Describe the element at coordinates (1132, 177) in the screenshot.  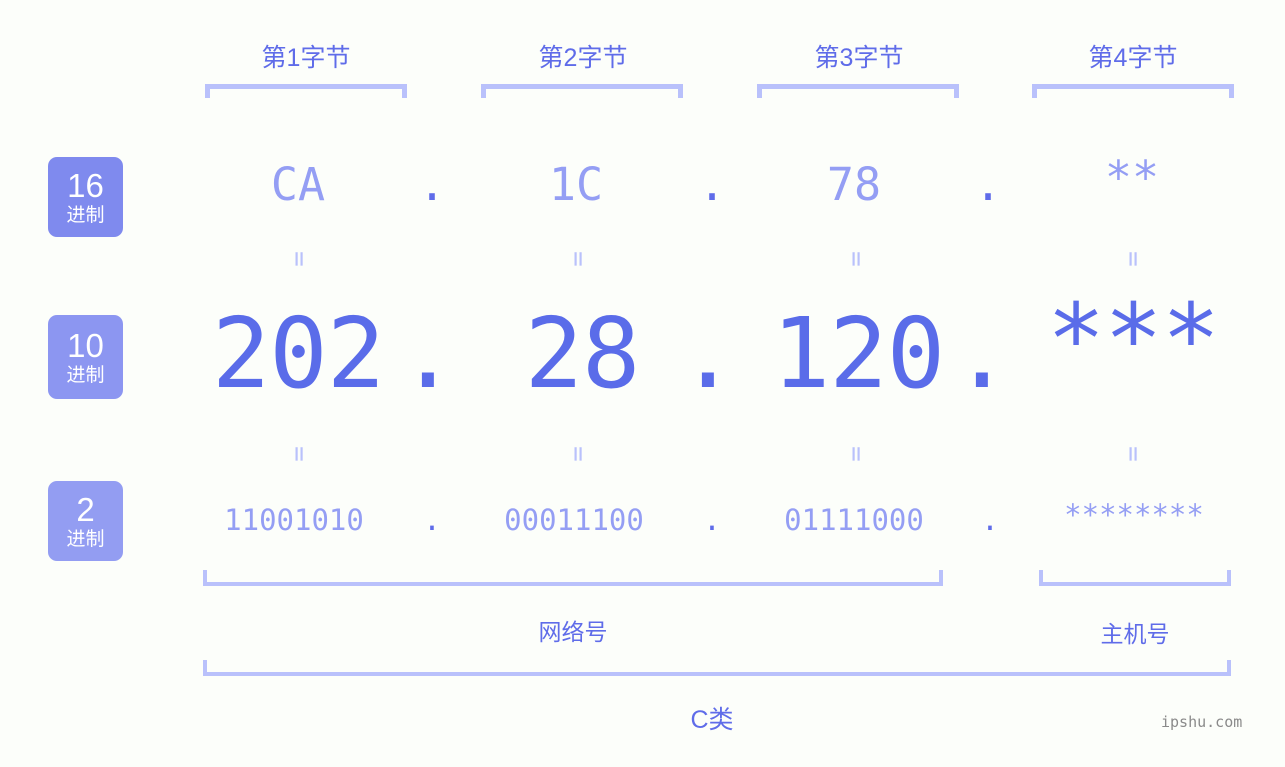
I see `hex-byte-4: **` at that location.